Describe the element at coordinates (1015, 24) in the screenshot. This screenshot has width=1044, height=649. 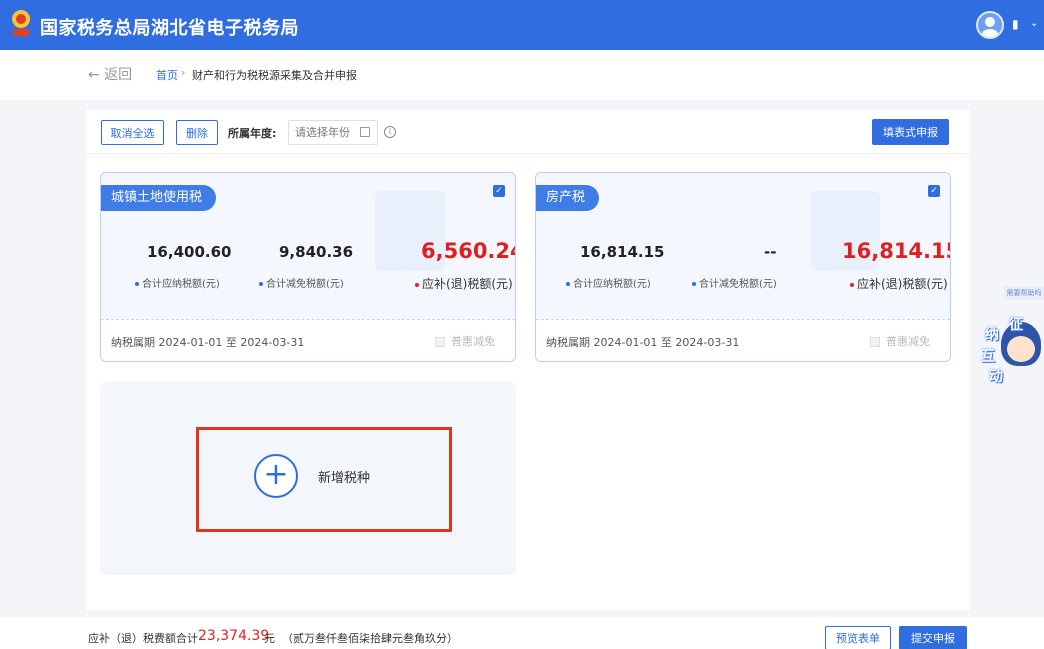
I see `user-name: ▮` at that location.